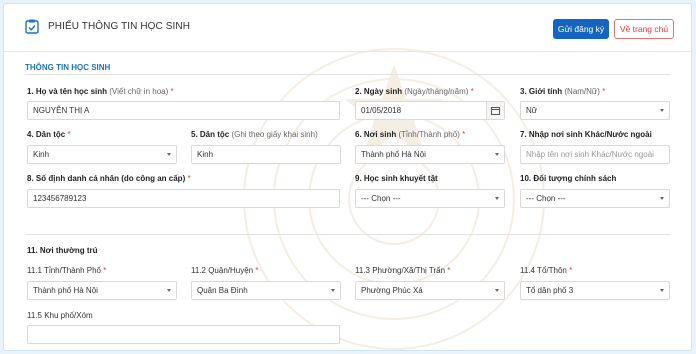 The height and width of the screenshot is (354, 696). I want to click on ethnicity-select: Kinh, so click(102, 154).